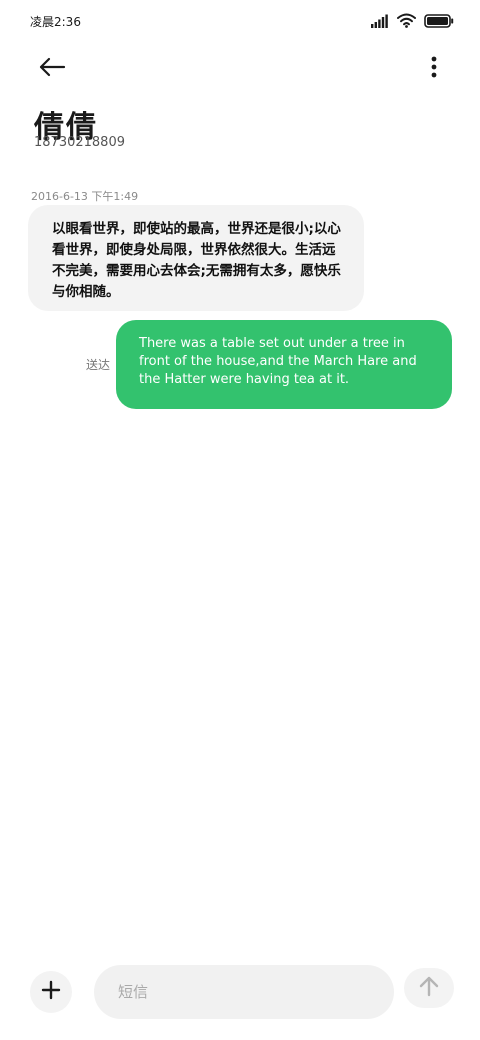 The image size is (480, 1040). I want to click on status-icons, so click(412, 22).